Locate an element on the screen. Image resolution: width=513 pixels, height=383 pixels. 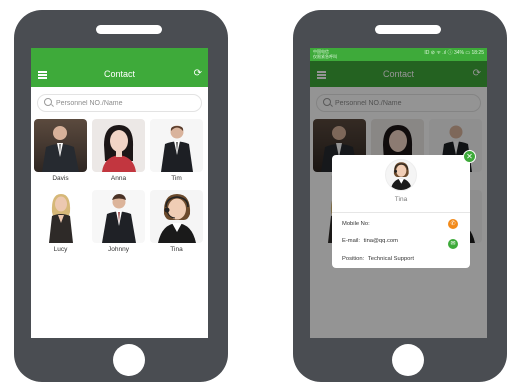
refresh-icon: ⟳ is located at coordinates (198, 74).